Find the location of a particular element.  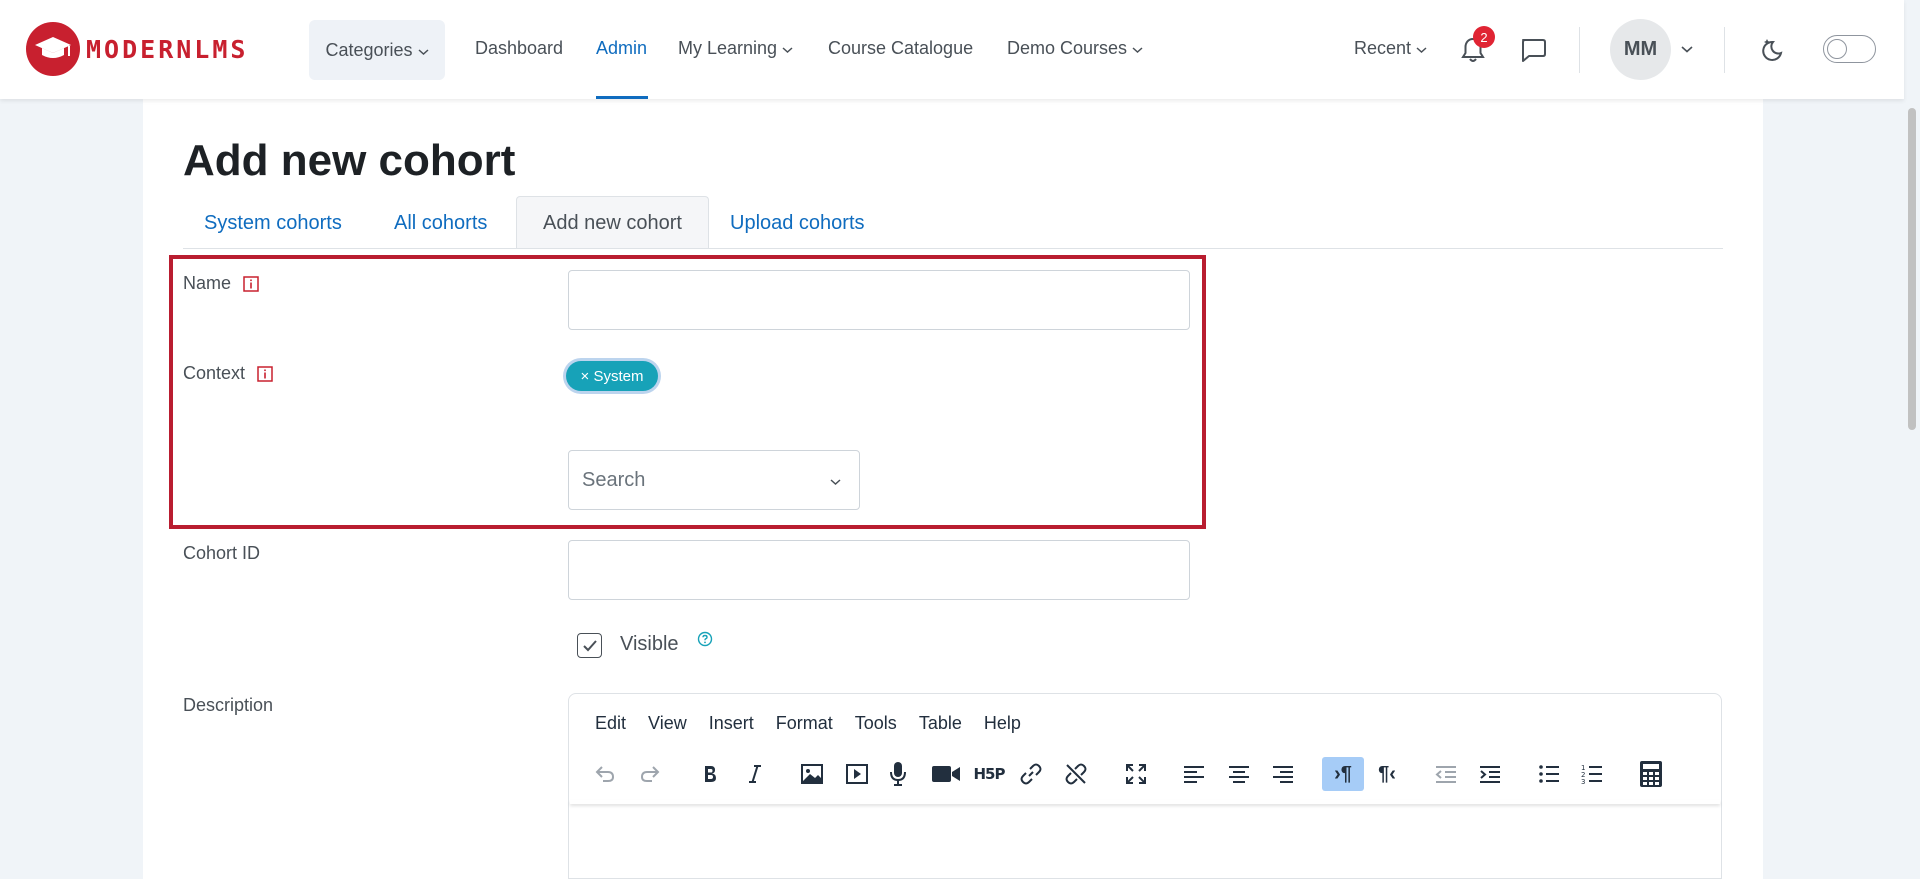

bullet-list-icon is located at coordinates (1549, 774).